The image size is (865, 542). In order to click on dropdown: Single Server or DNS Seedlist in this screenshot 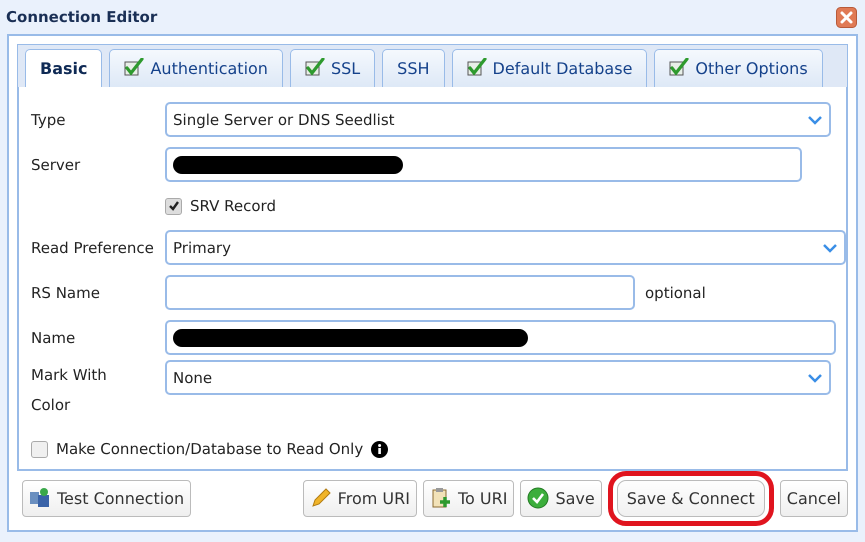, I will do `click(498, 119)`.